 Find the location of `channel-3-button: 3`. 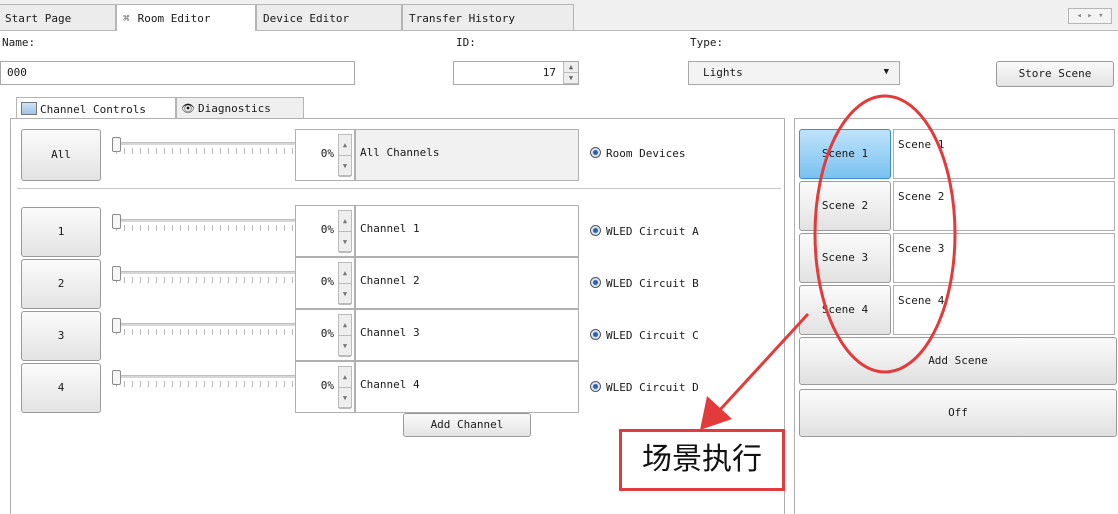

channel-3-button: 3 is located at coordinates (61, 336).